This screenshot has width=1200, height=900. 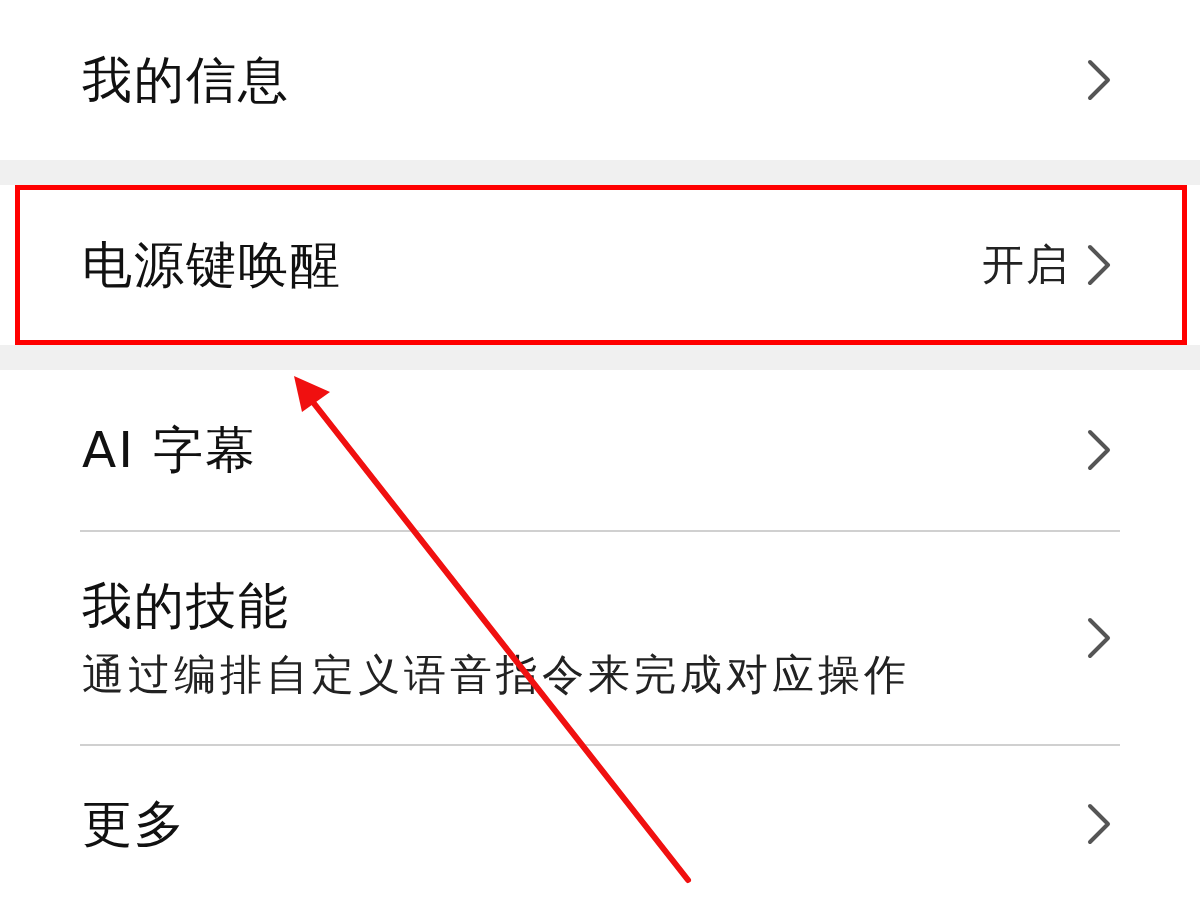 I want to click on row-title: AI 字幕, so click(x=170, y=450).